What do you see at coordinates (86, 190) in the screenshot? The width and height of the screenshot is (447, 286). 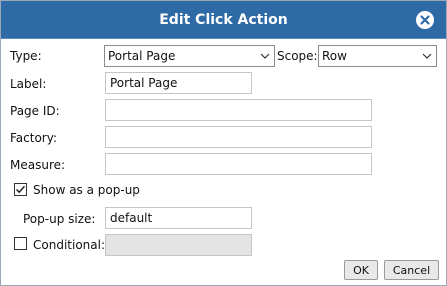 I see `popup-label: Show as a pop-up` at bounding box center [86, 190].